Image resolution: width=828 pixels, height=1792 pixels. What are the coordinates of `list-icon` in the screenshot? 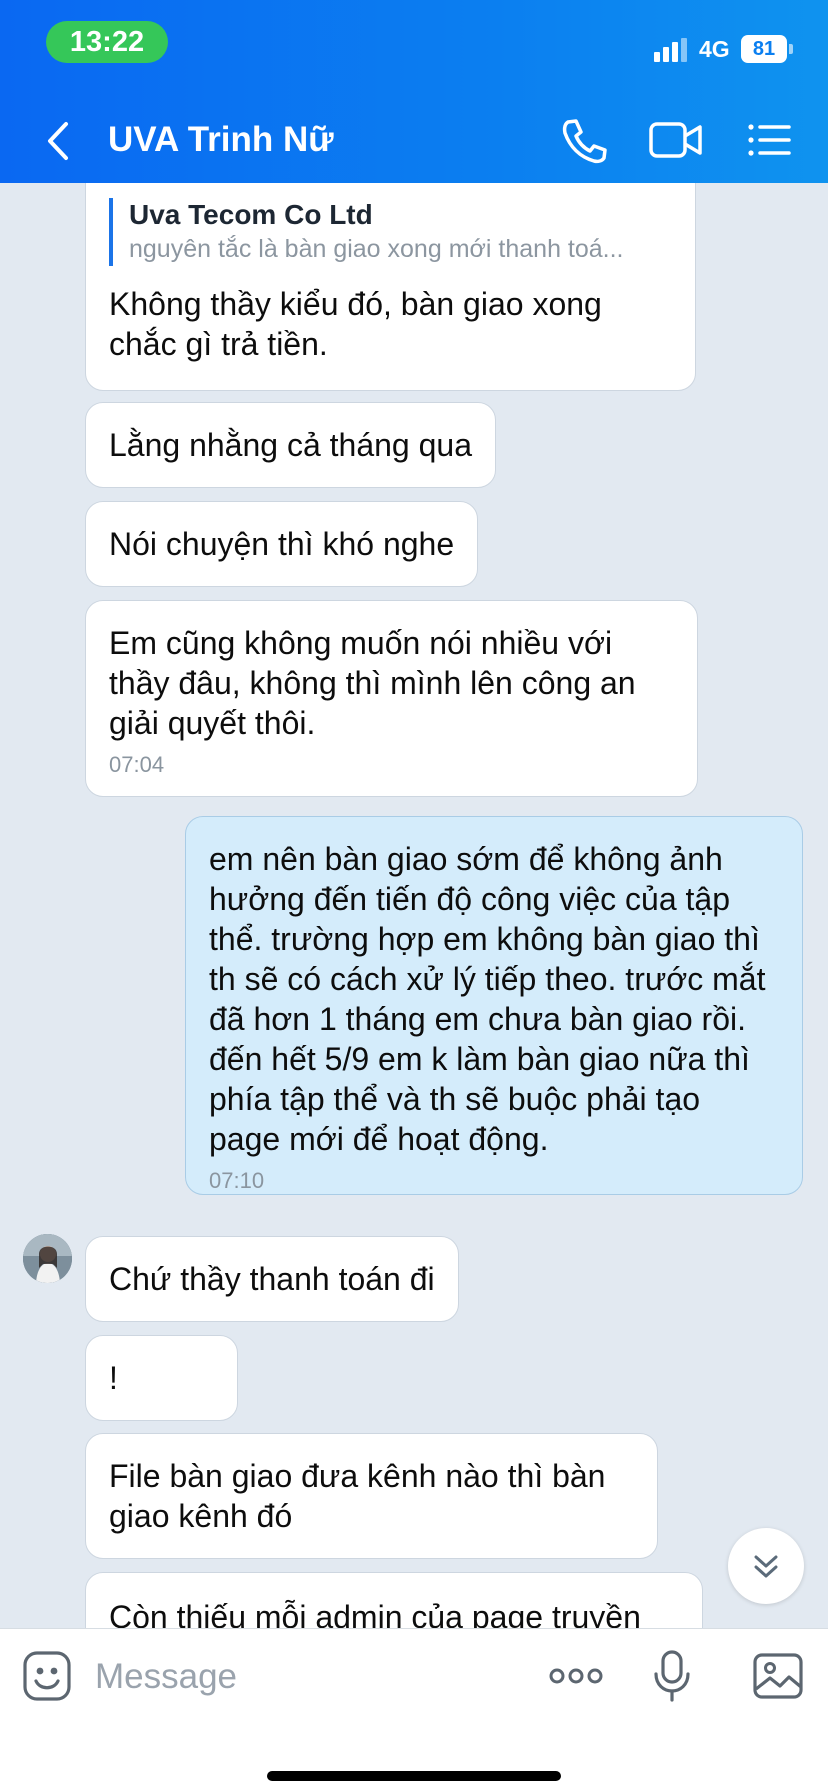 It's located at (769, 140).